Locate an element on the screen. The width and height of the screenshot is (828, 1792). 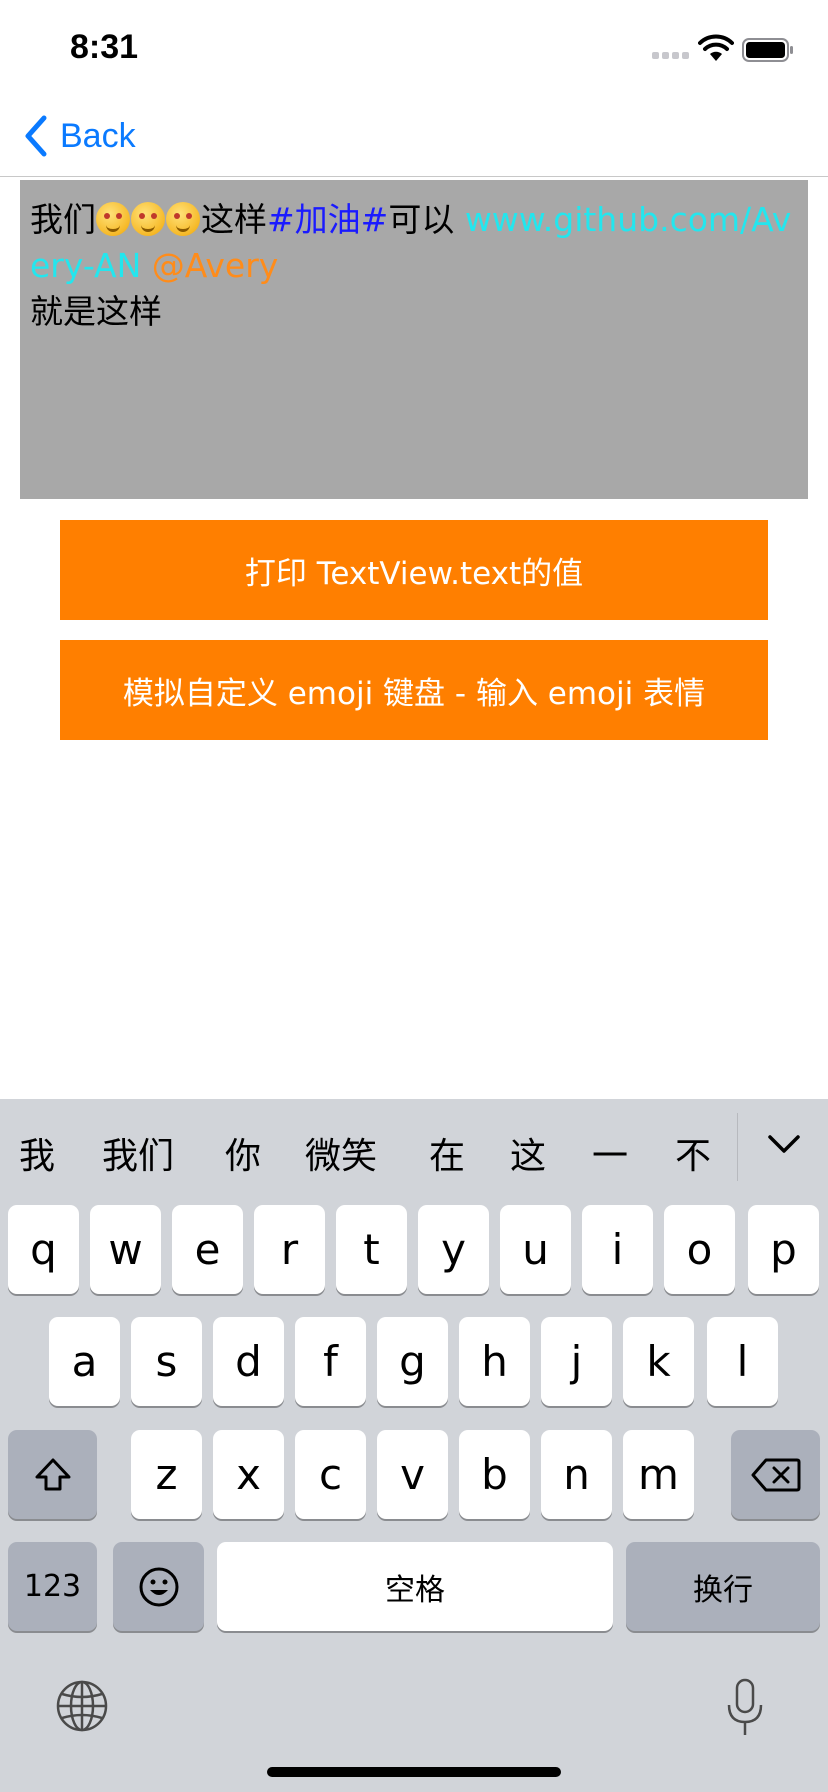
delete-key is located at coordinates (775, 1474).